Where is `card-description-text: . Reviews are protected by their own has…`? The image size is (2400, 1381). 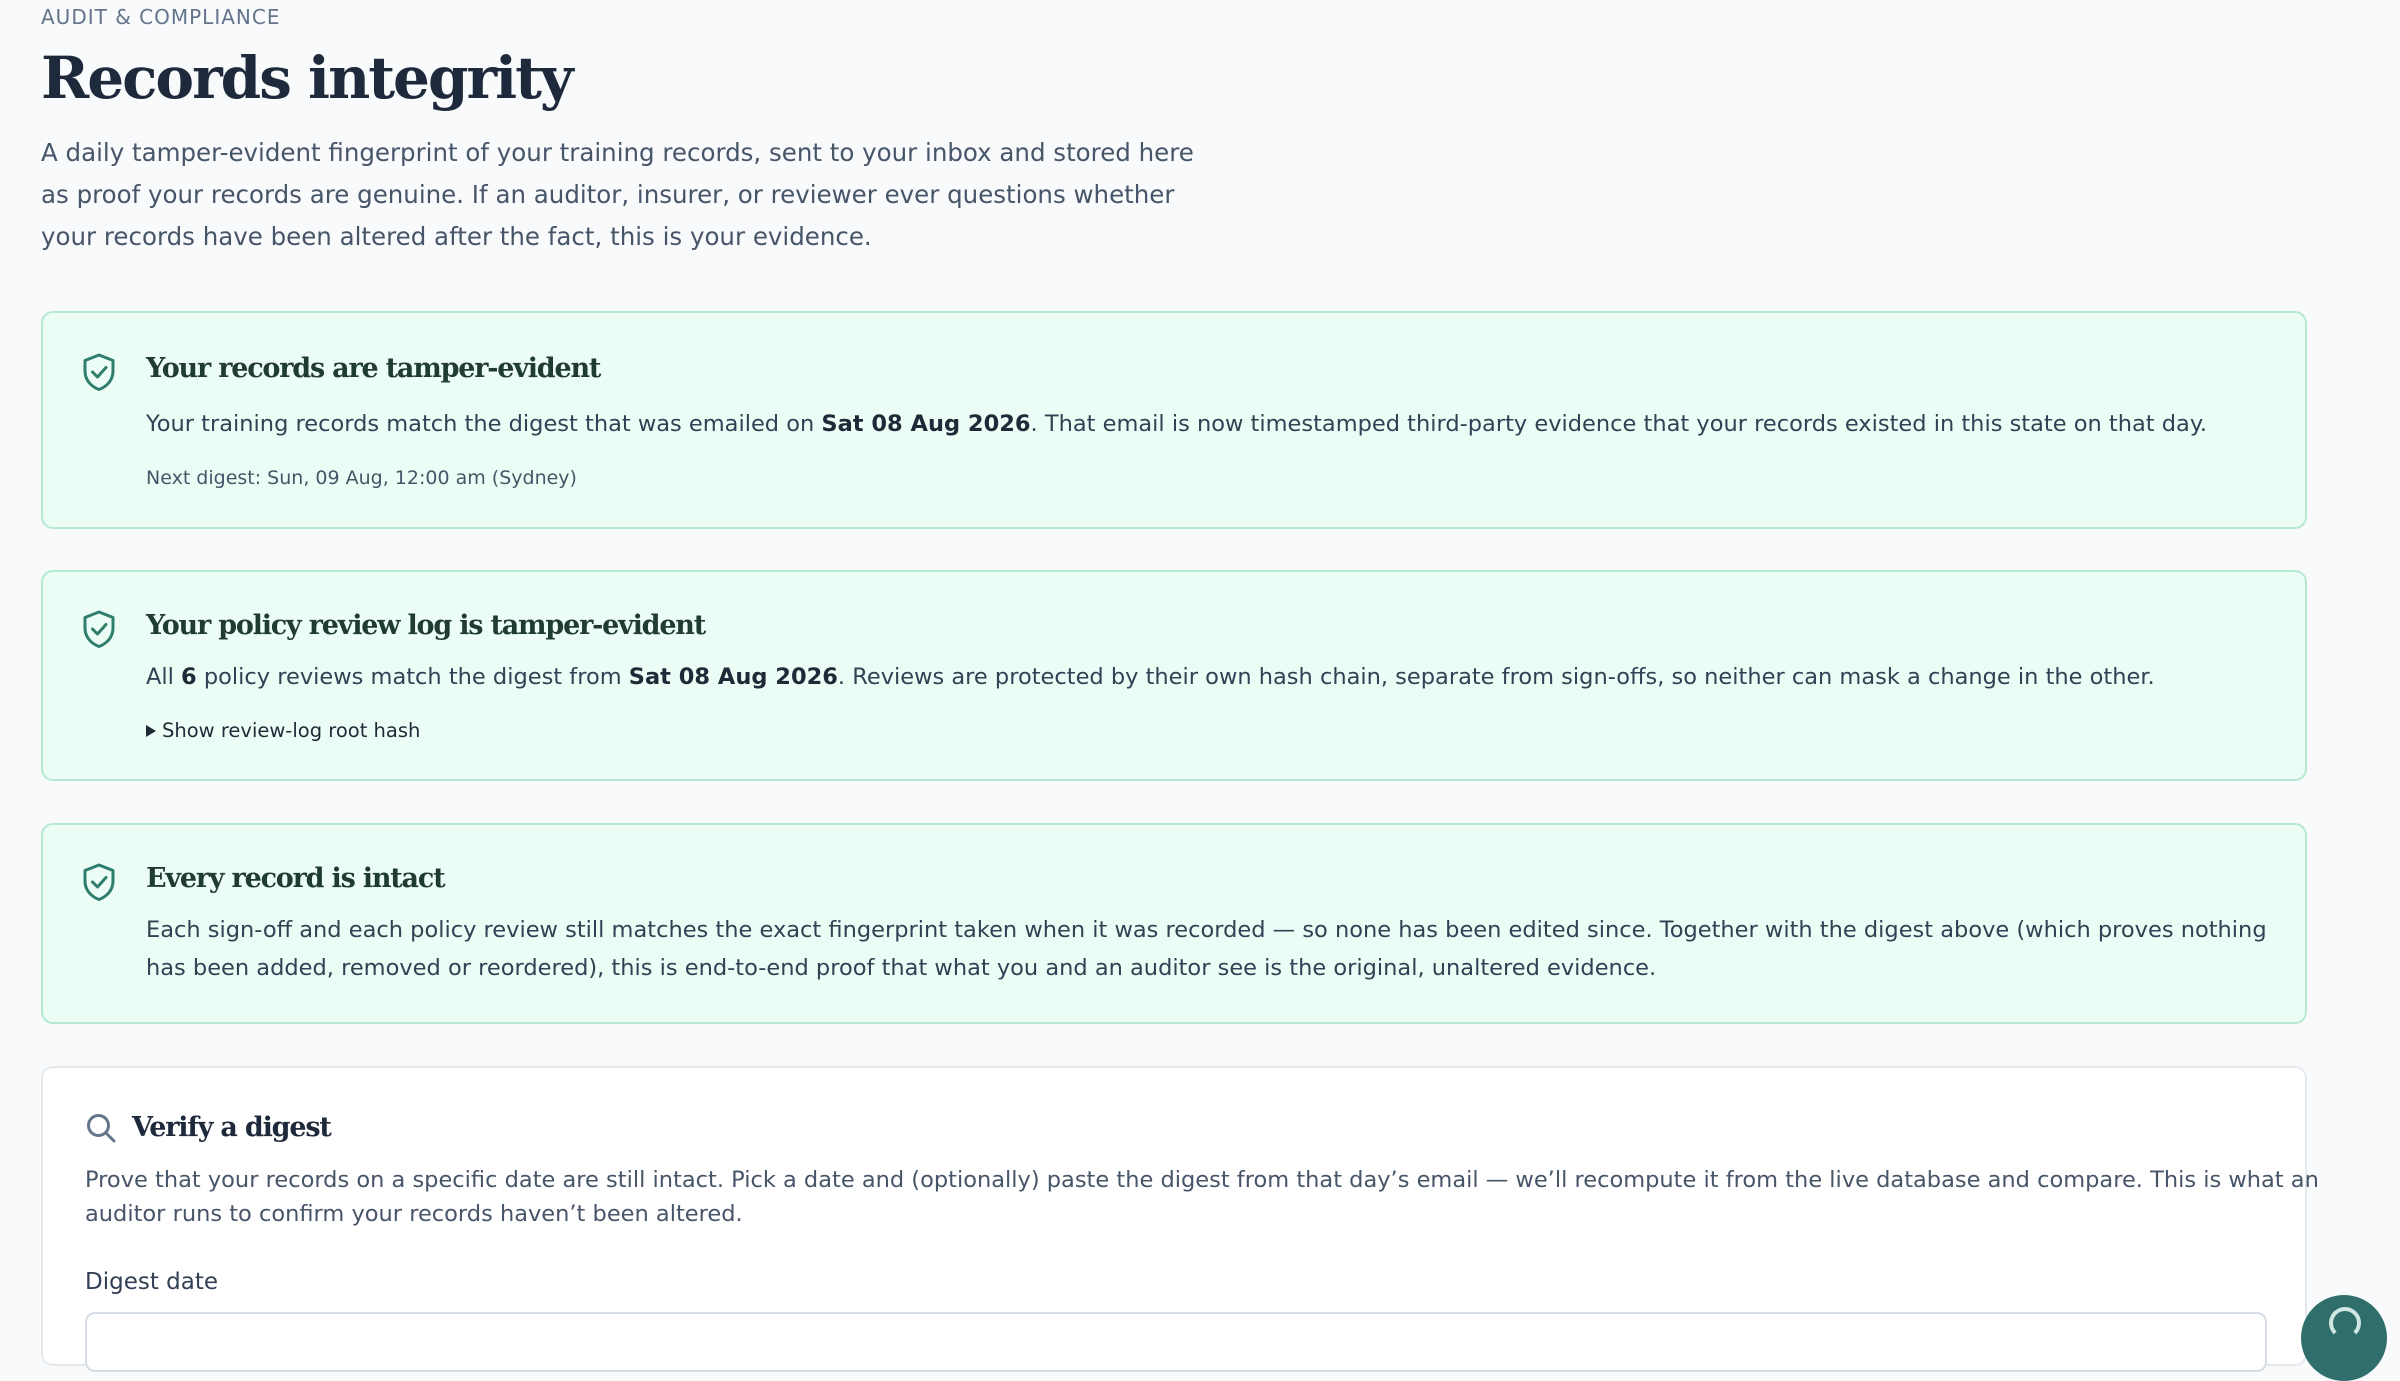
card-description-text: . Reviews are protected by their own has… is located at coordinates (1496, 677).